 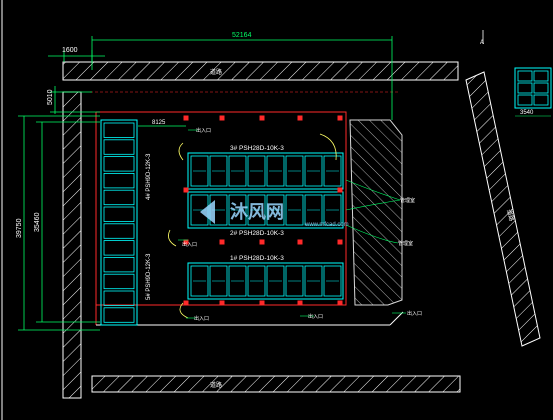 What do you see at coordinates (527, 113) in the screenshot?
I see `dim-mini-width: 3540` at bounding box center [527, 113].